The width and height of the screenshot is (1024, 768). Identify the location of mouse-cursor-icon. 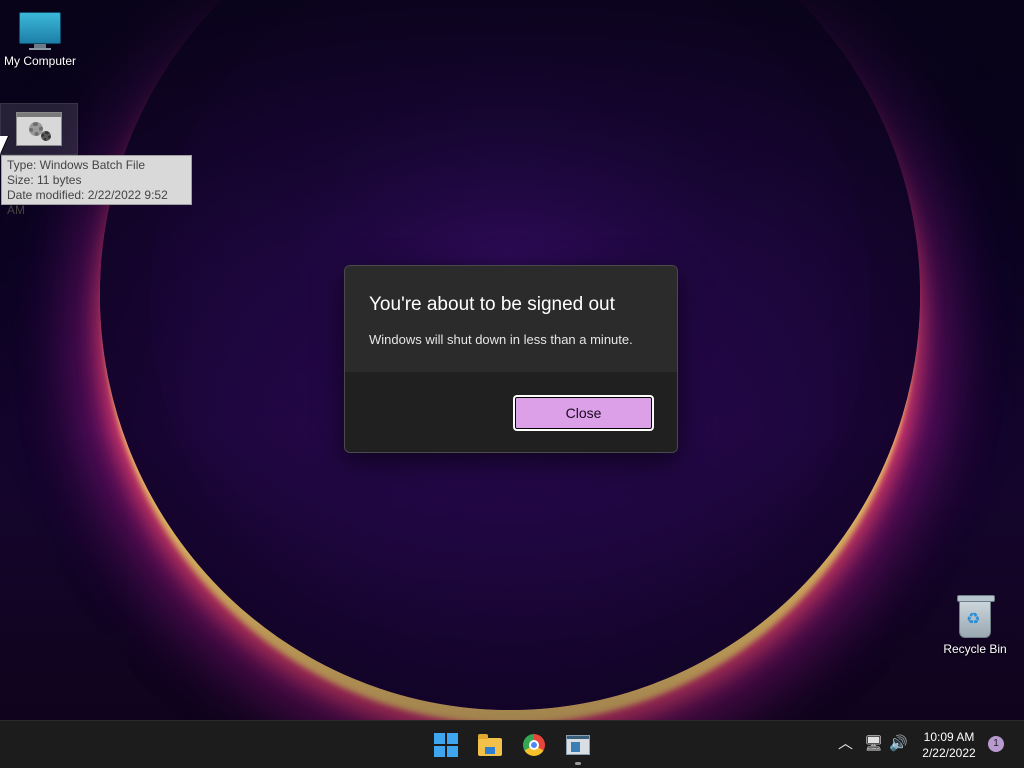
(4, 145).